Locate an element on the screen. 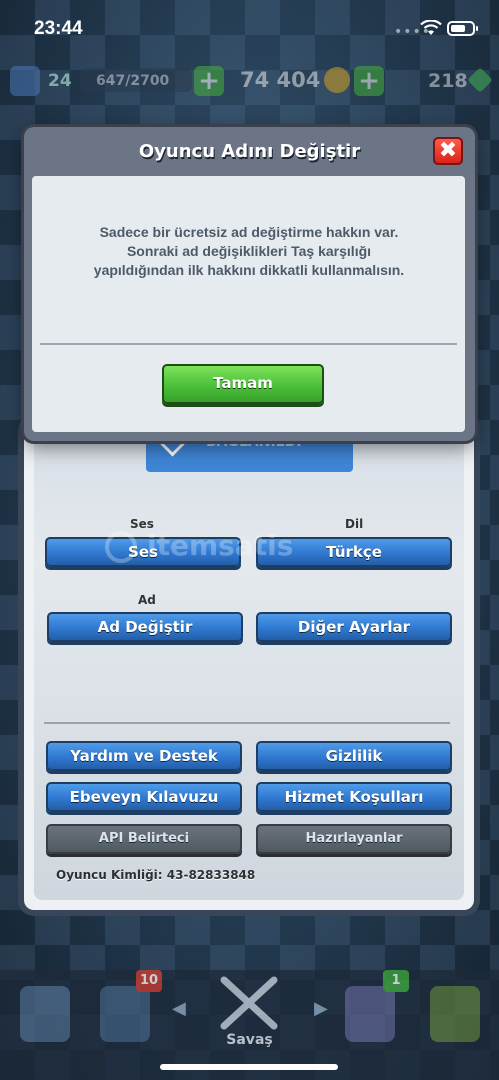 The height and width of the screenshot is (1080, 499). resource-bar: 24 647/2700 + 74 404 + 218 is located at coordinates (249, 81).